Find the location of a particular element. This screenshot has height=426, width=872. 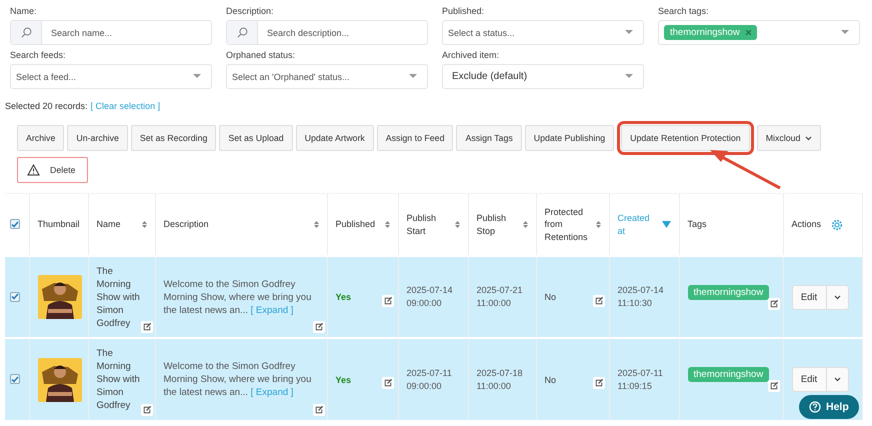

column-header: Actions is located at coordinates (807, 224).